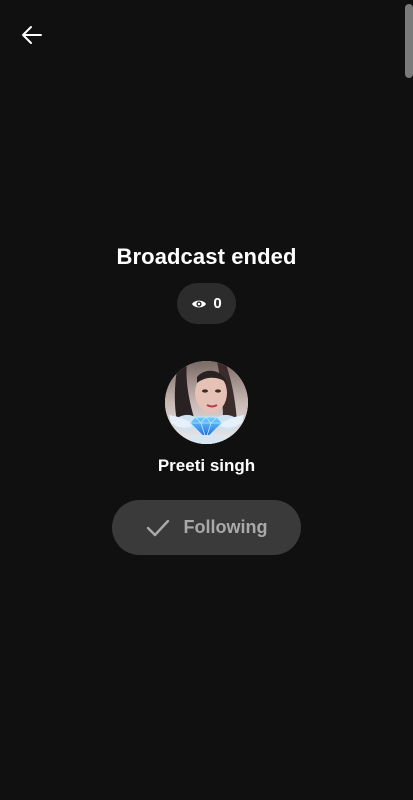  I want to click on following-label: Following, so click(225, 527).